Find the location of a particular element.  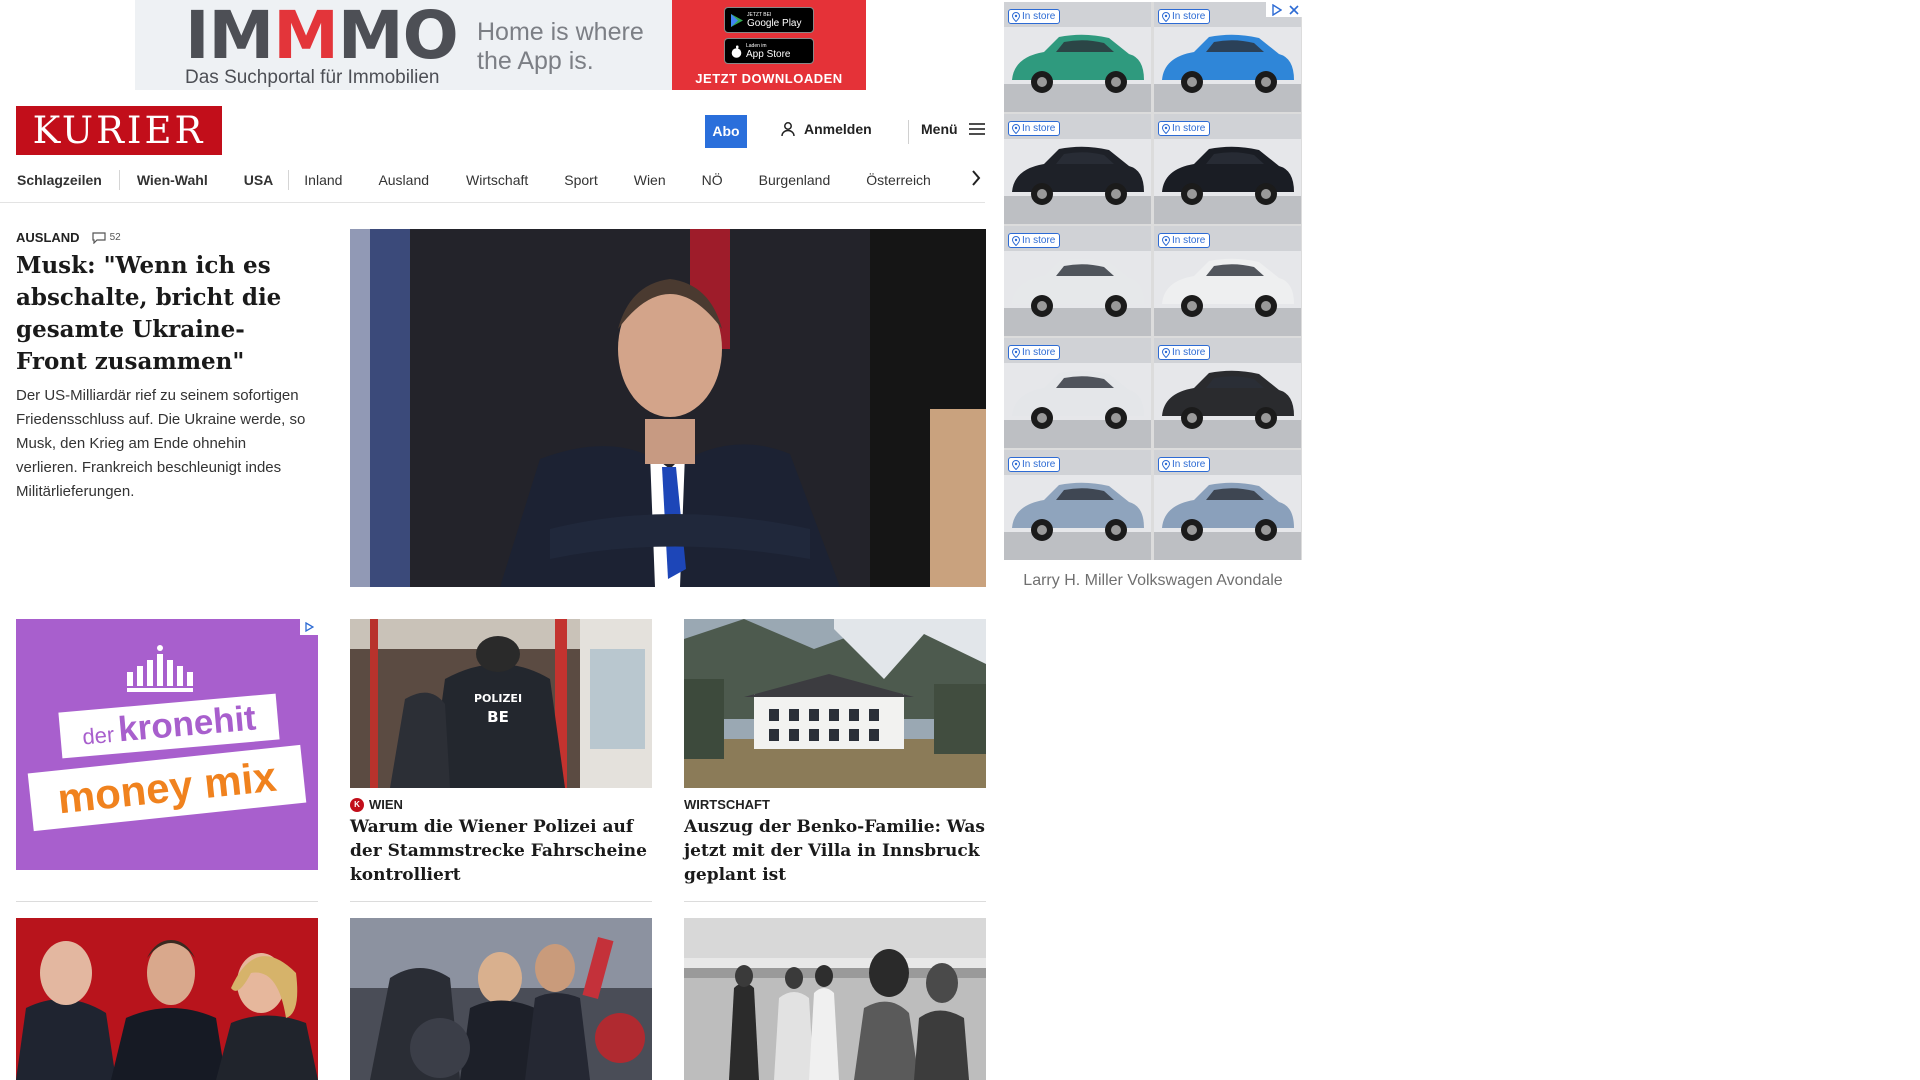

card-kicker-wien: K WIEN is located at coordinates (376, 804).